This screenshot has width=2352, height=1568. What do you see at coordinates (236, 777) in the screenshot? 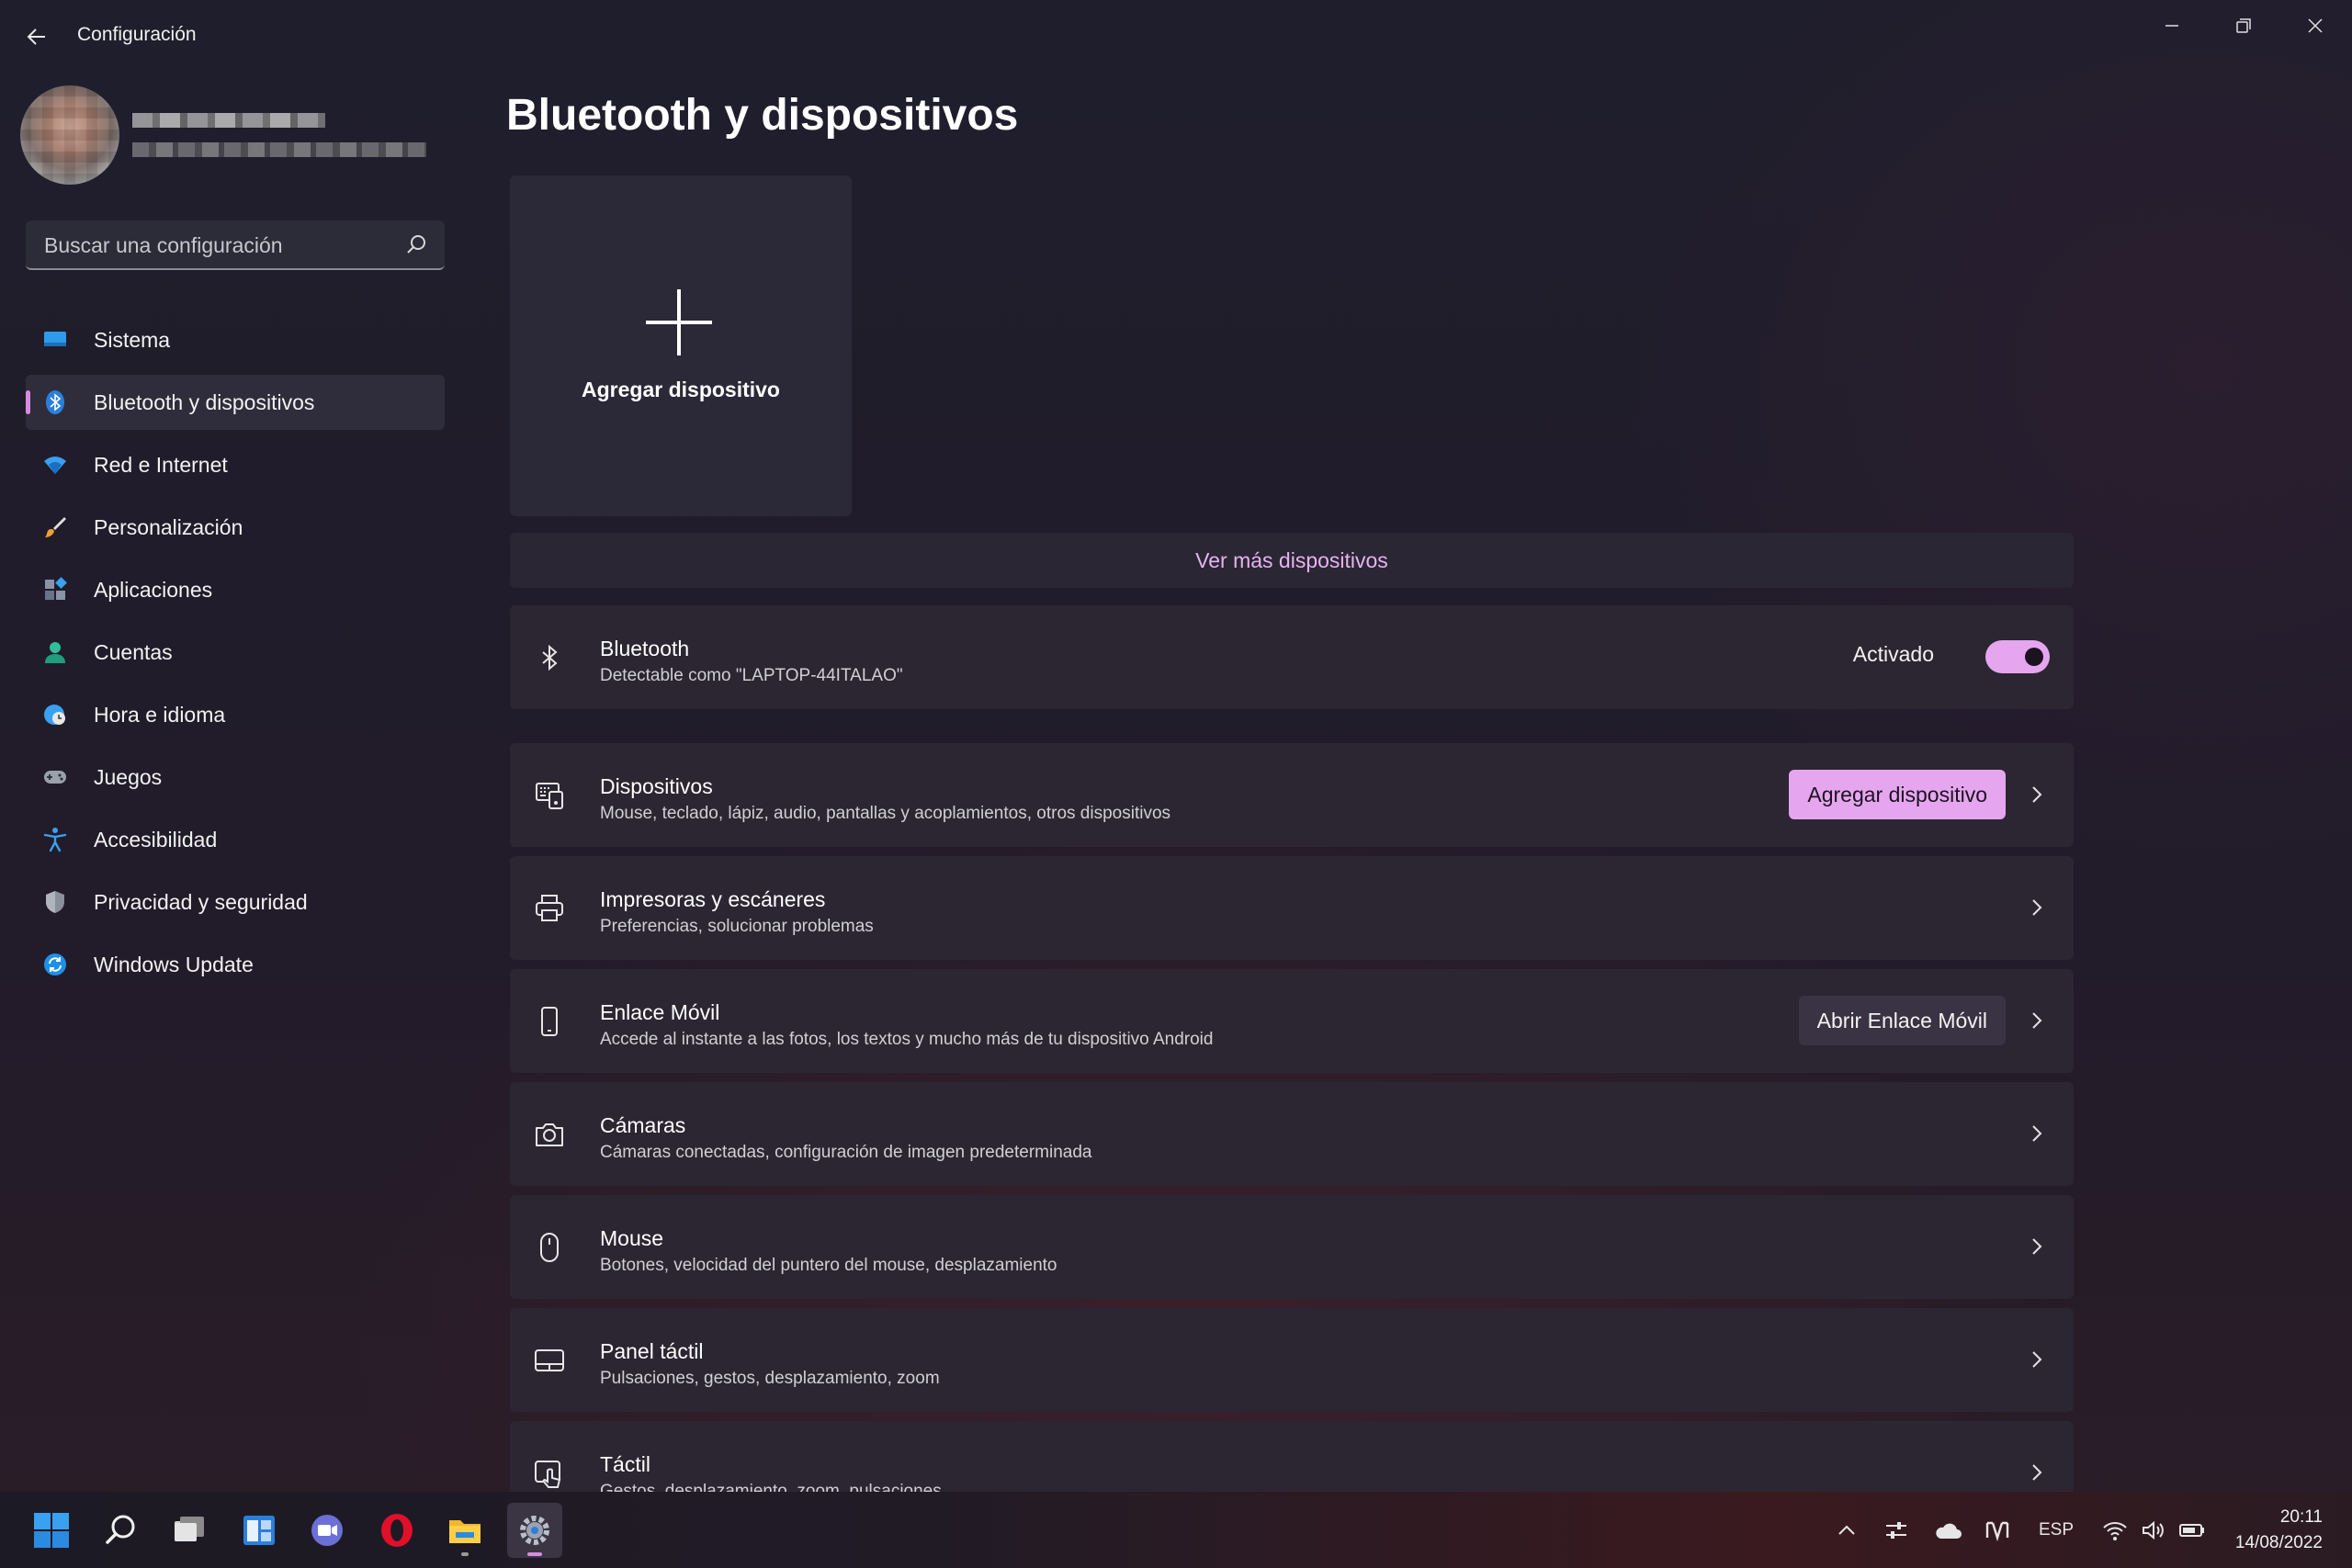
I see `sidebar-item-juegos: Juegos` at bounding box center [236, 777].